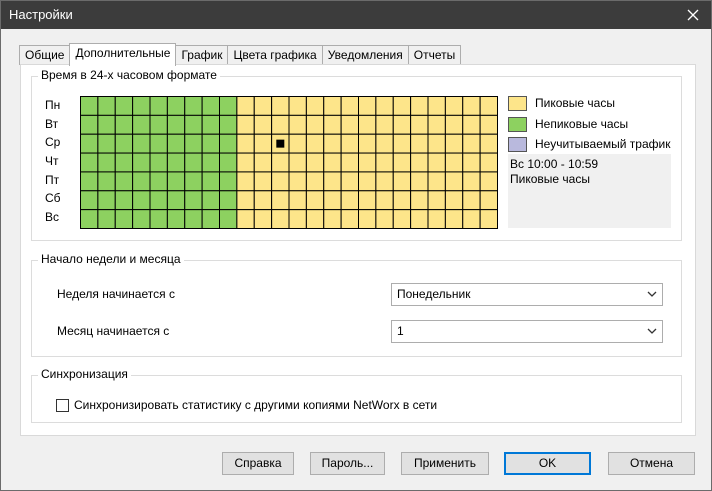 The image size is (712, 491). What do you see at coordinates (527, 294) in the screenshot?
I see `week-start-select: Понедельник` at bounding box center [527, 294].